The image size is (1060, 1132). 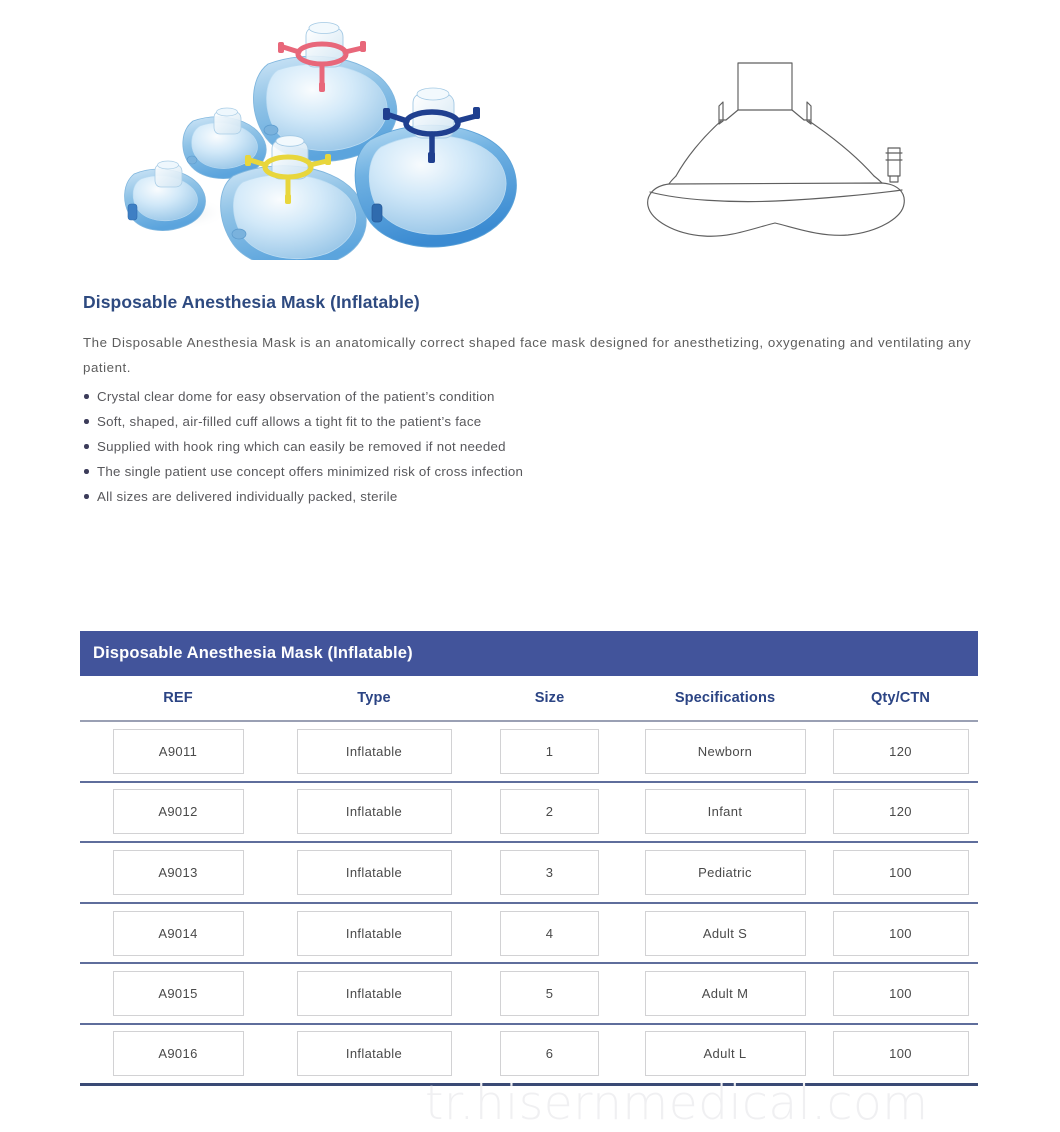 I want to click on technical-line-drawing, so click(x=790, y=140).